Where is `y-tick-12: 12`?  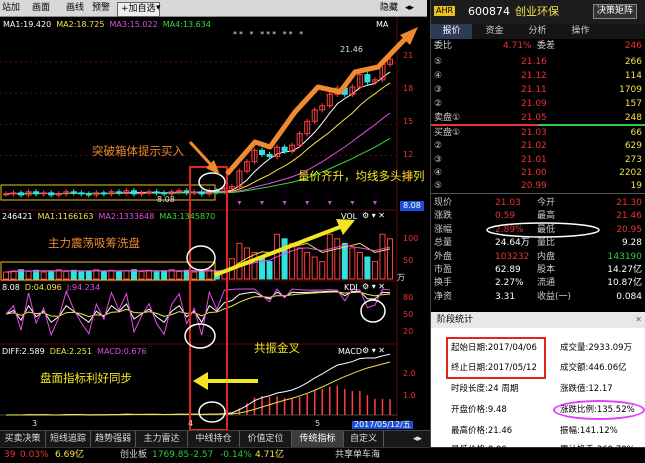 y-tick-12: 12 is located at coordinates (408, 154).